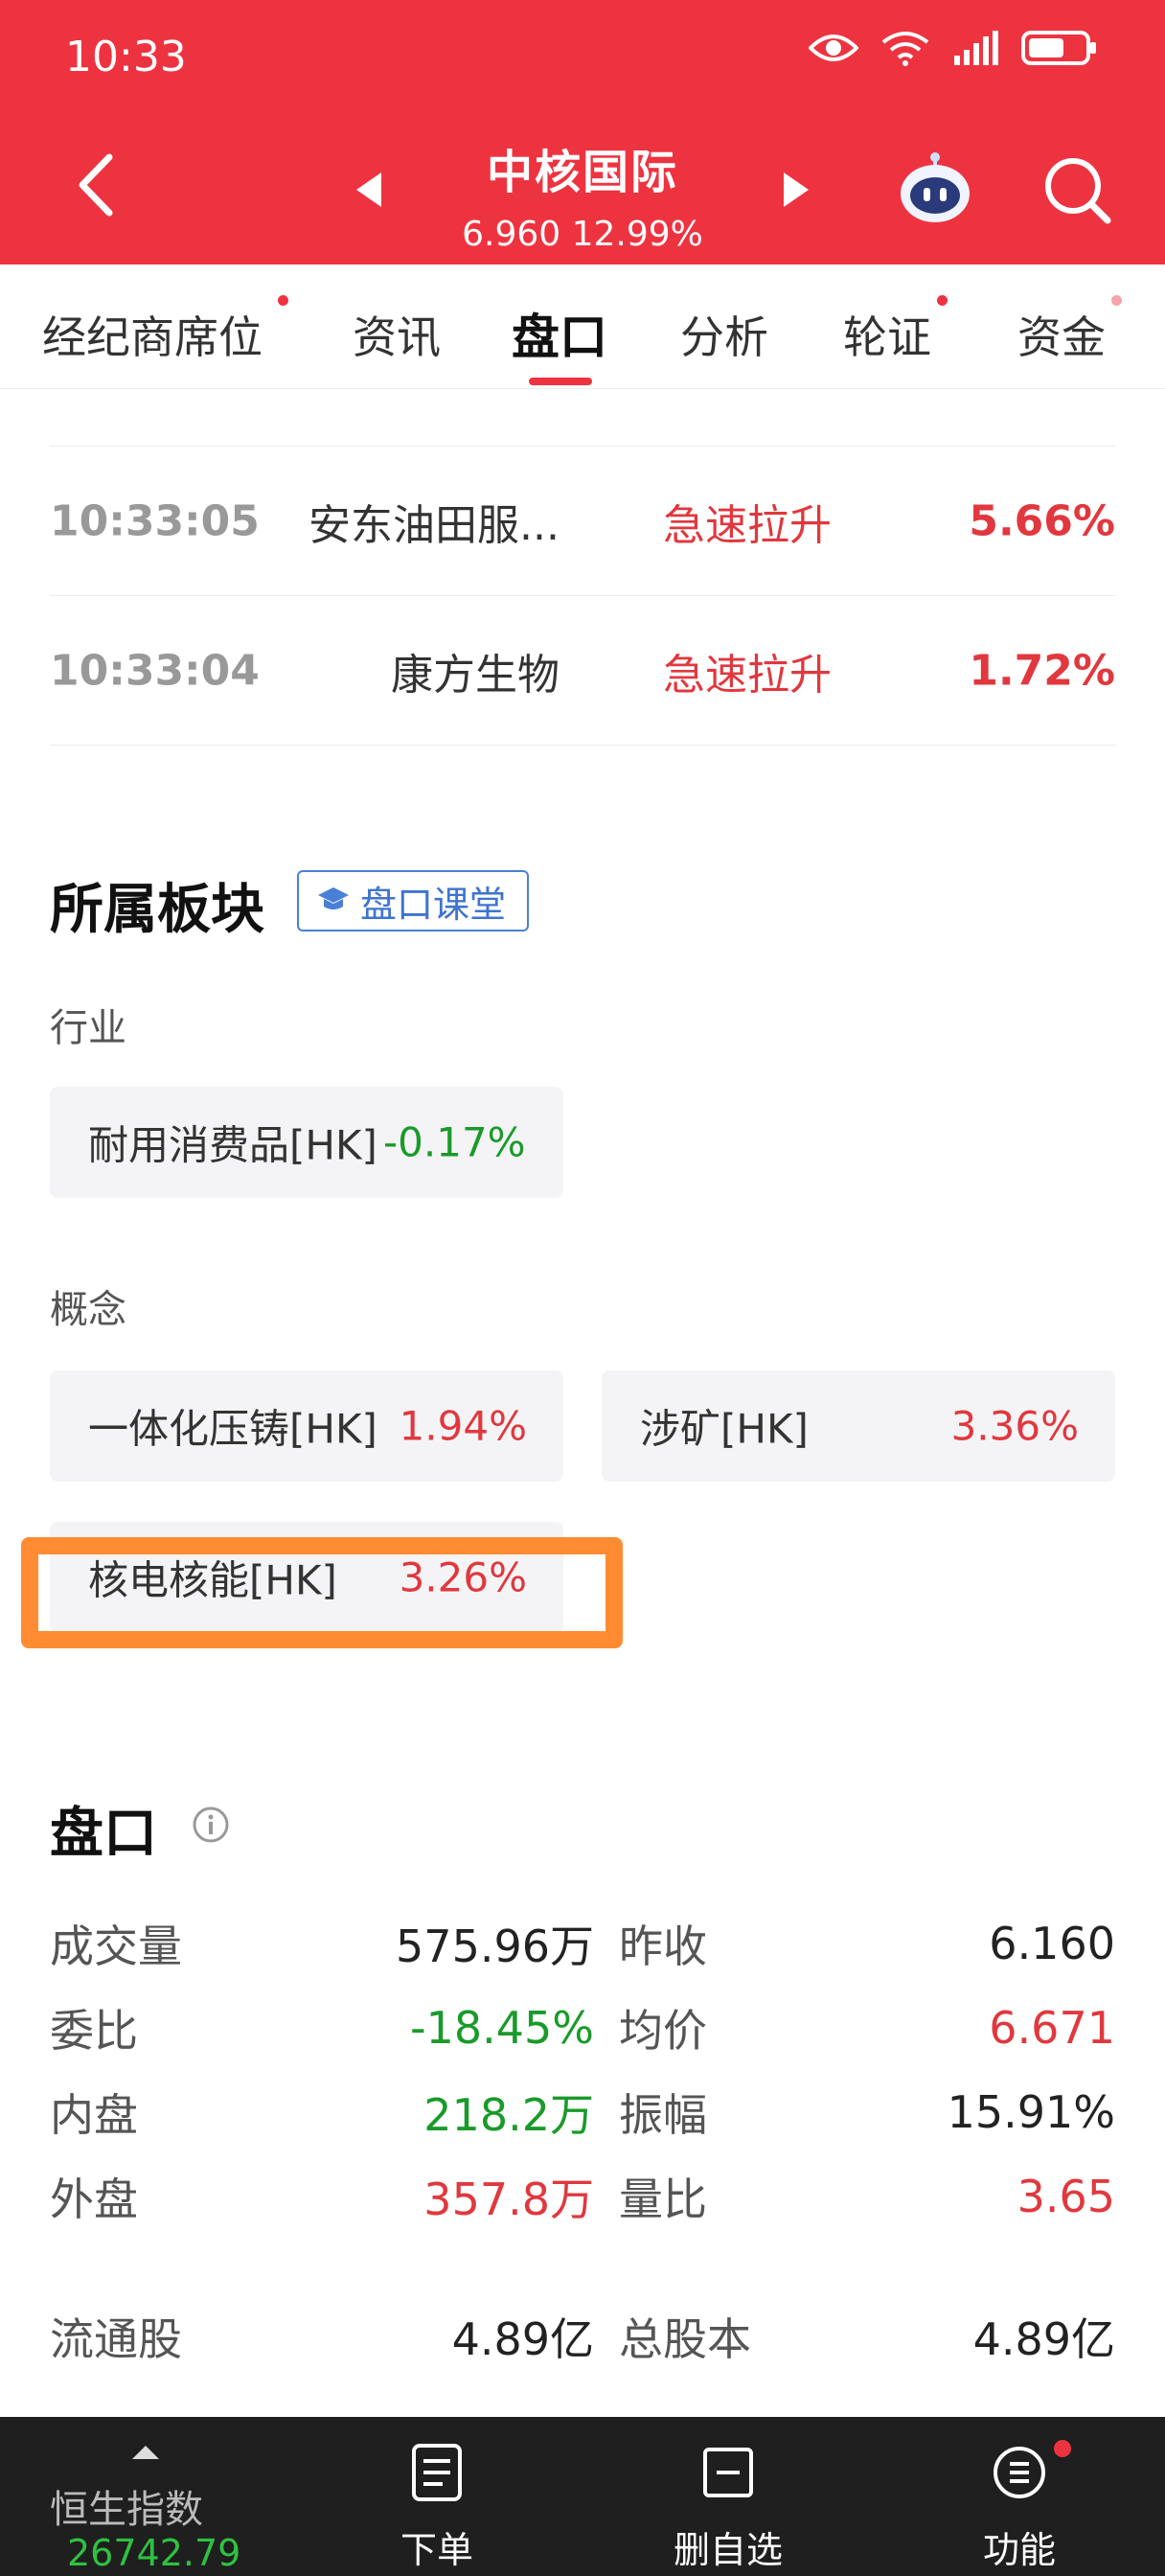  What do you see at coordinates (512, 234) in the screenshot?
I see `stock-price: 6.960` at bounding box center [512, 234].